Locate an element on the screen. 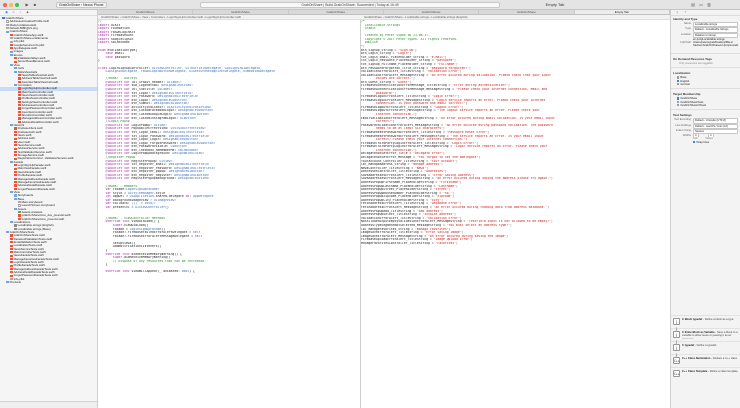 Image resolution: width=740 pixels, height=408 pixels. code-token: ValidationErrorAlert_MessageString = is located at coordinates (395, 75).